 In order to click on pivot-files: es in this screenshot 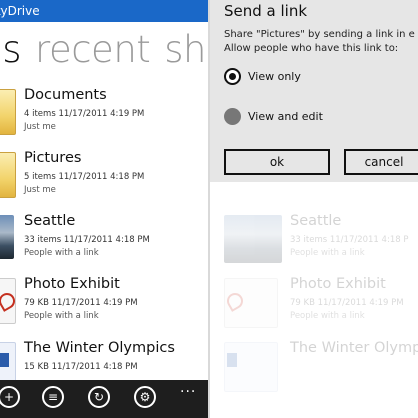, I will do `click(11, 49)`.